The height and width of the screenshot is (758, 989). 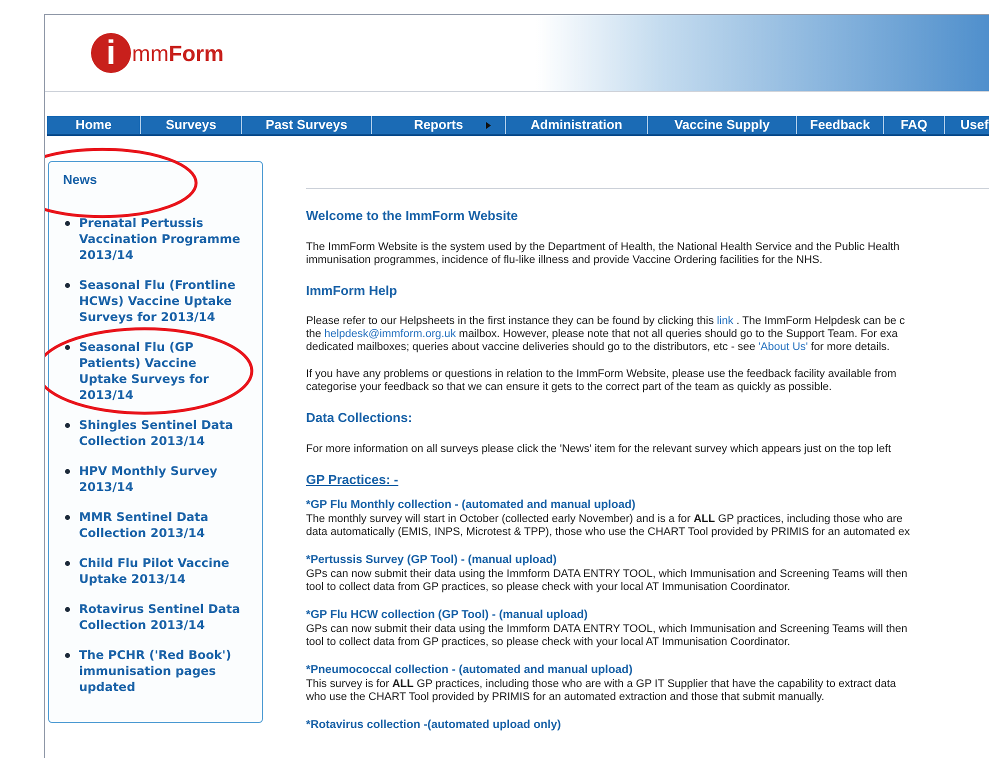 What do you see at coordinates (577, 125) in the screenshot?
I see `nav-link: Administration` at bounding box center [577, 125].